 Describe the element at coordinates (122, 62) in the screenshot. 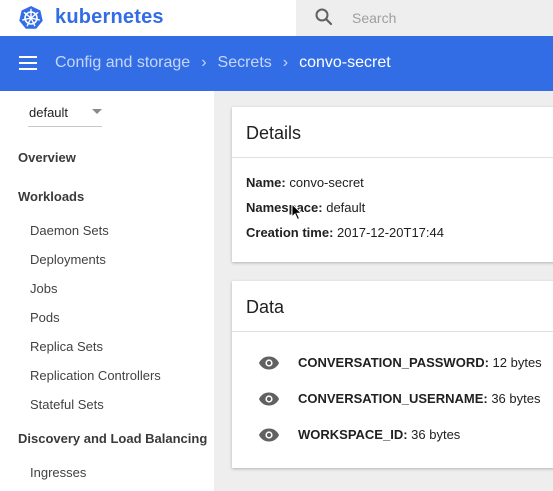

I see `breadcrumb-config-and-storage: Config and storage` at that location.